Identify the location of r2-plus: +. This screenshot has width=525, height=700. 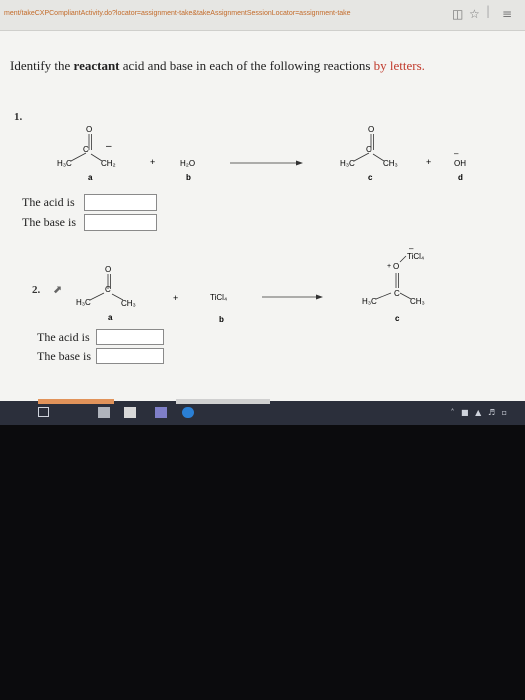
(175, 298).